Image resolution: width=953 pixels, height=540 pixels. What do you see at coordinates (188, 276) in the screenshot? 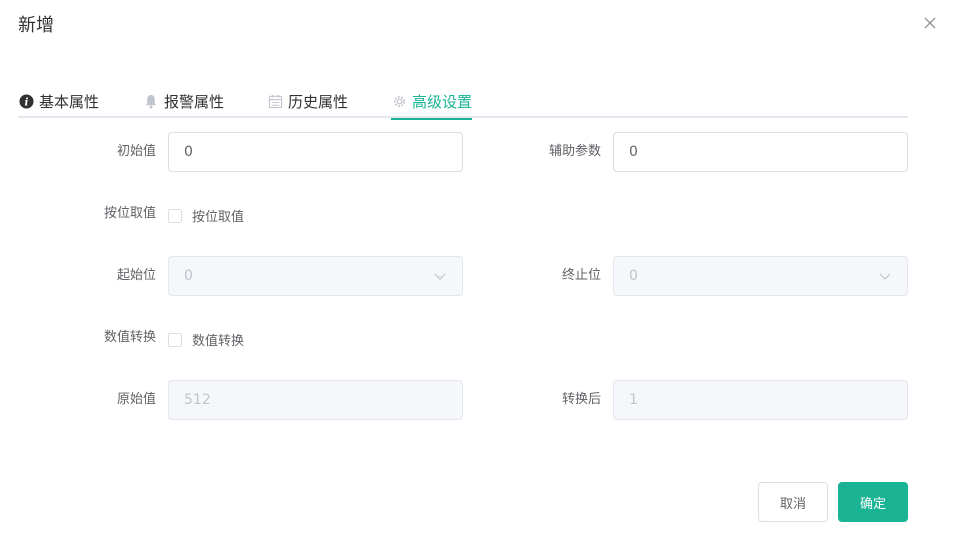
I see `start-bit-value: 0` at bounding box center [188, 276].